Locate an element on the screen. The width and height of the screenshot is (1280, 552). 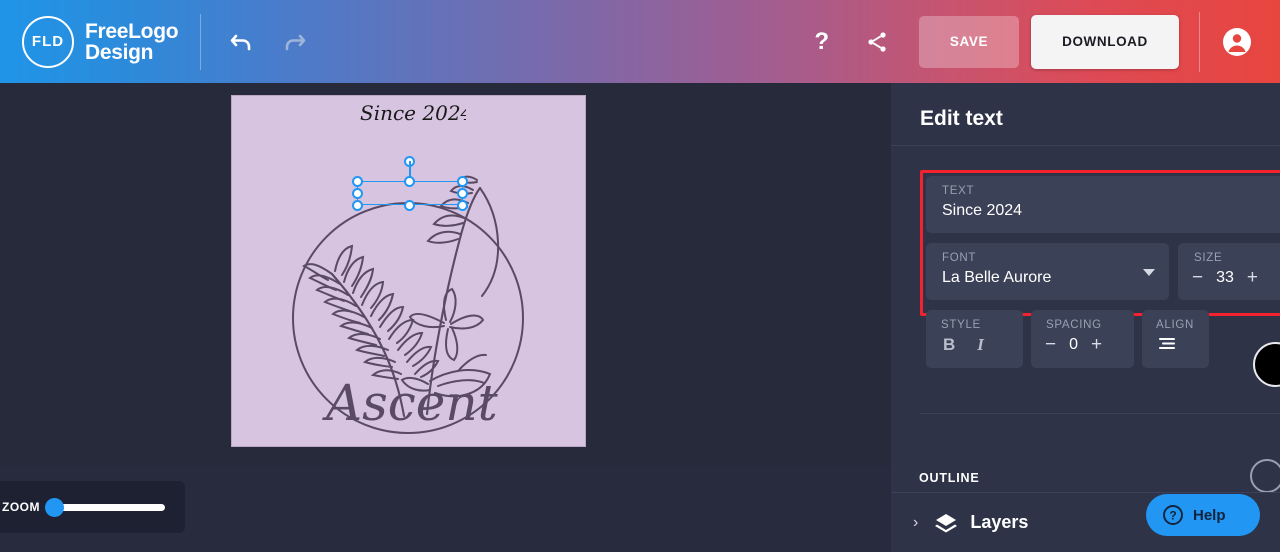
undo-button is located at coordinates (242, 42).